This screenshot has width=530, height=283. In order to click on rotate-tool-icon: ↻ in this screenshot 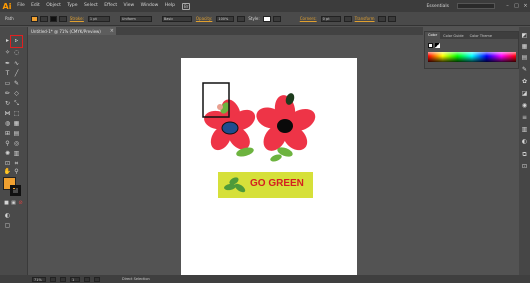, I will do `click(7, 103)`.